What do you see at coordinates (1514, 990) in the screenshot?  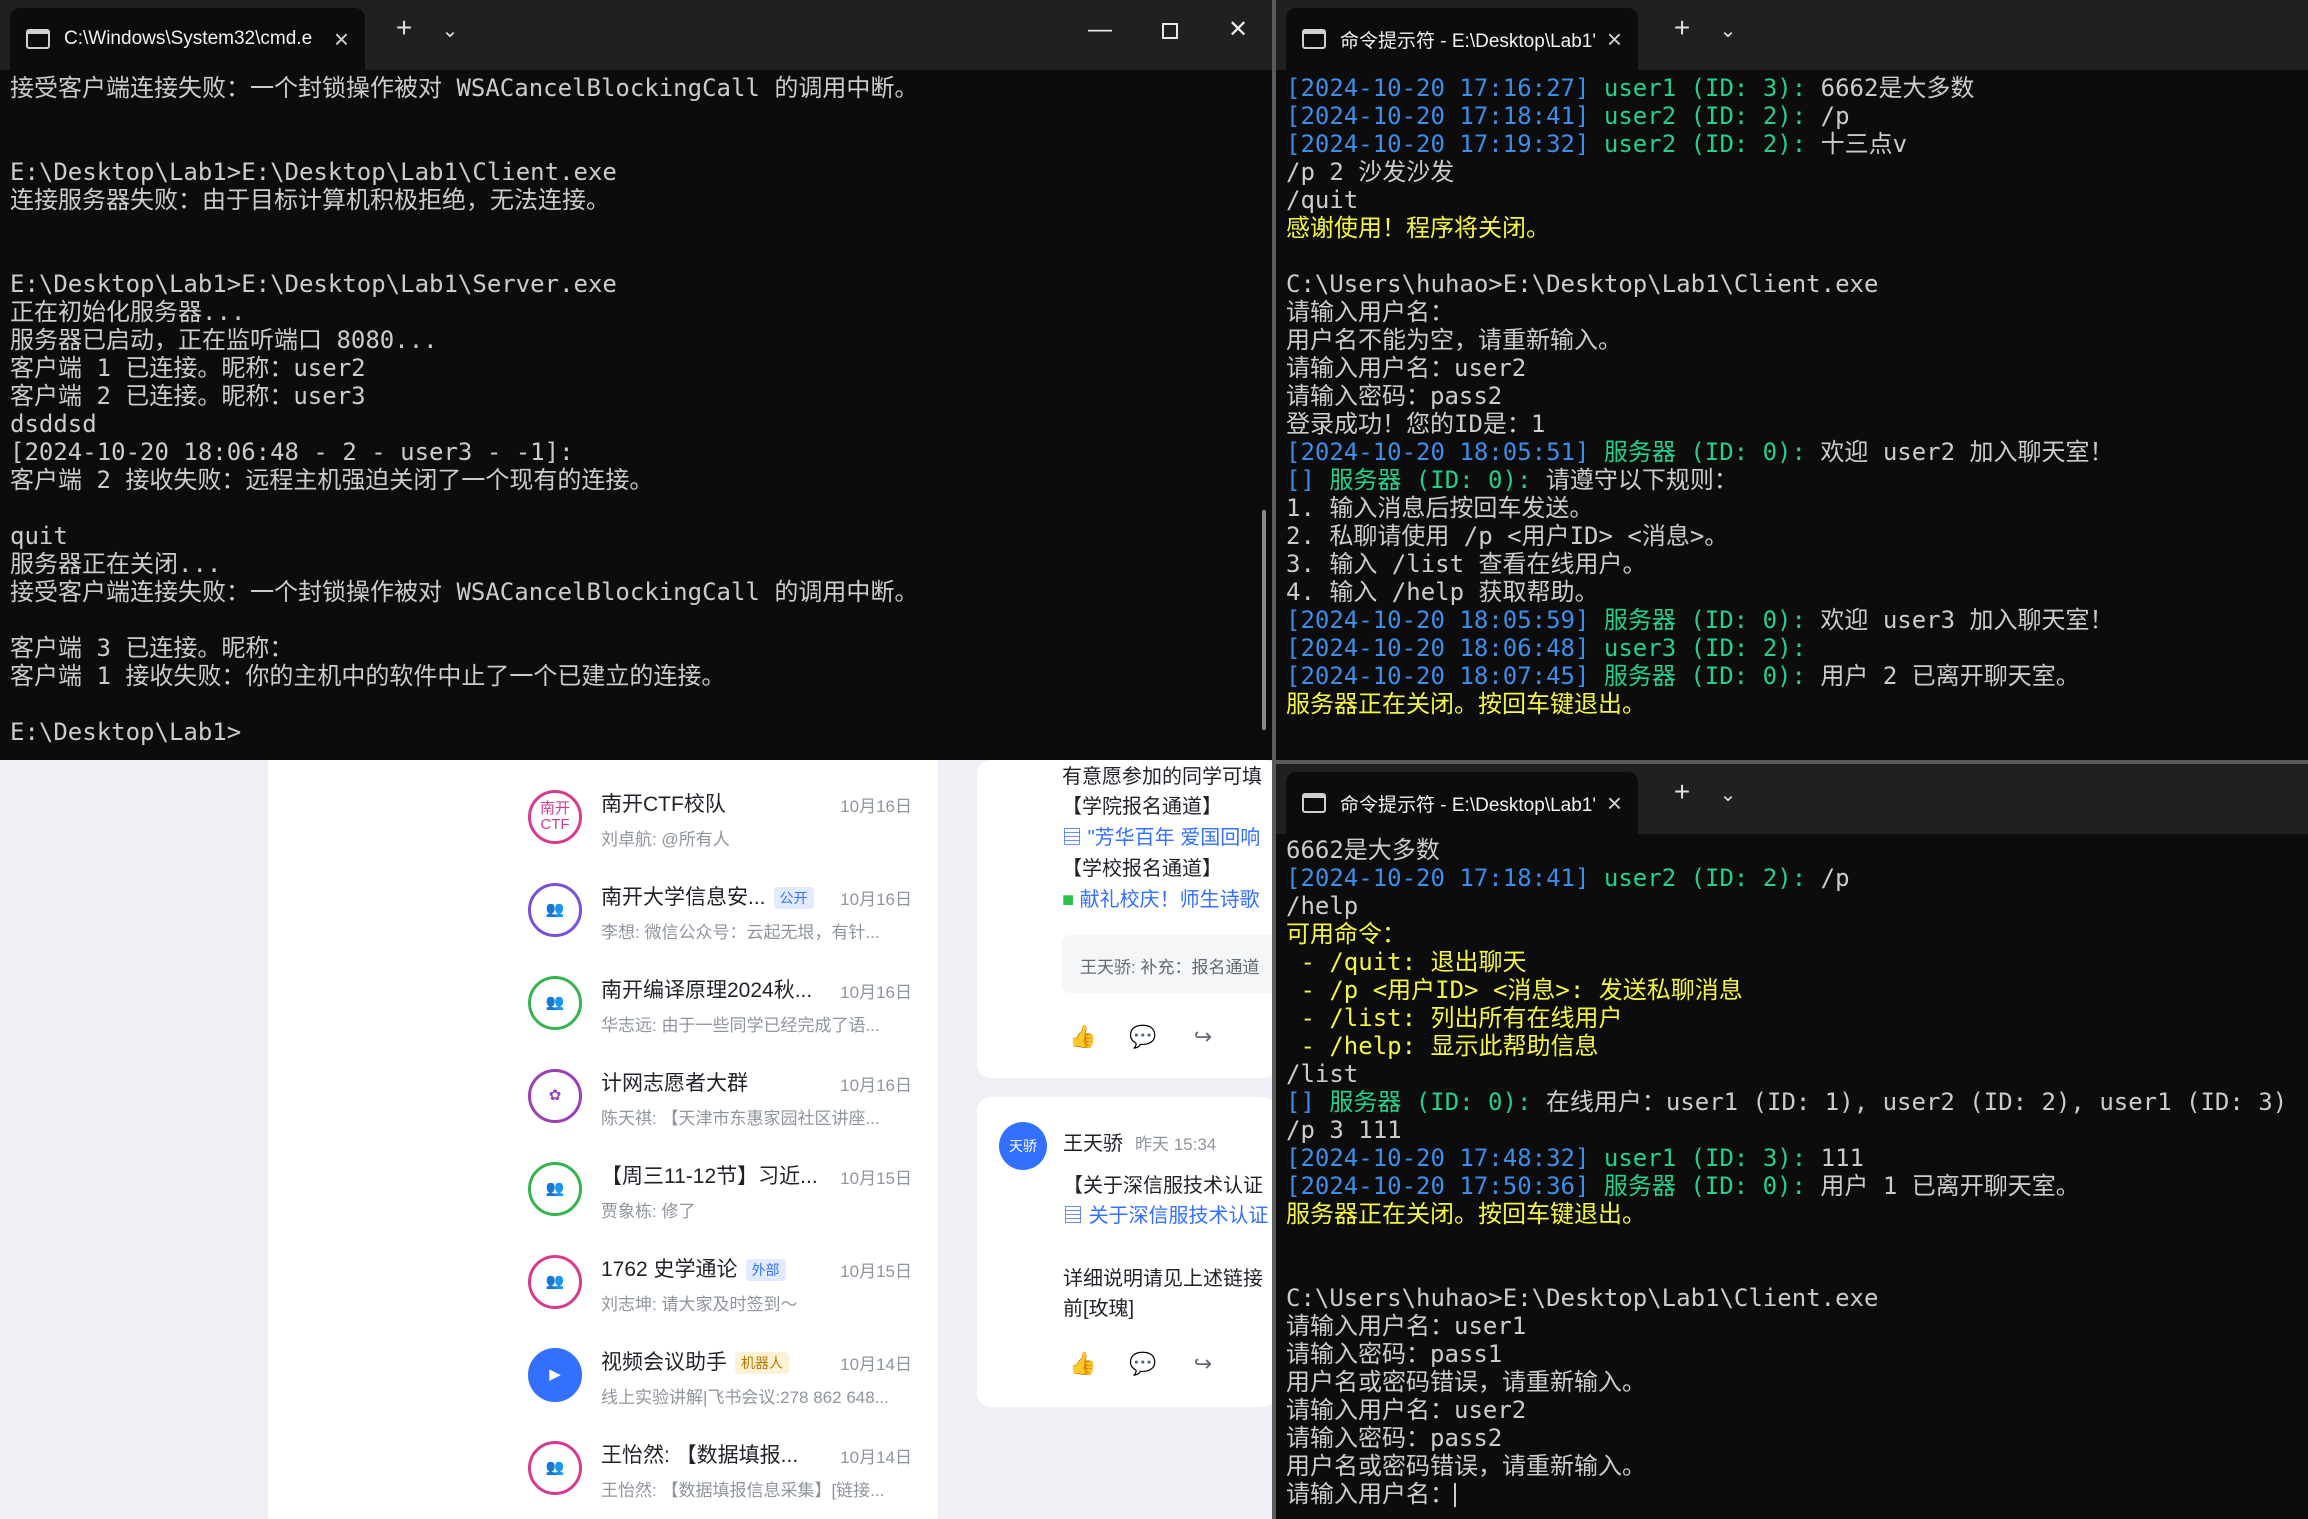 I see `terminal-text: - /p <用户ID> <消息>: 发送私聊消息` at bounding box center [1514, 990].